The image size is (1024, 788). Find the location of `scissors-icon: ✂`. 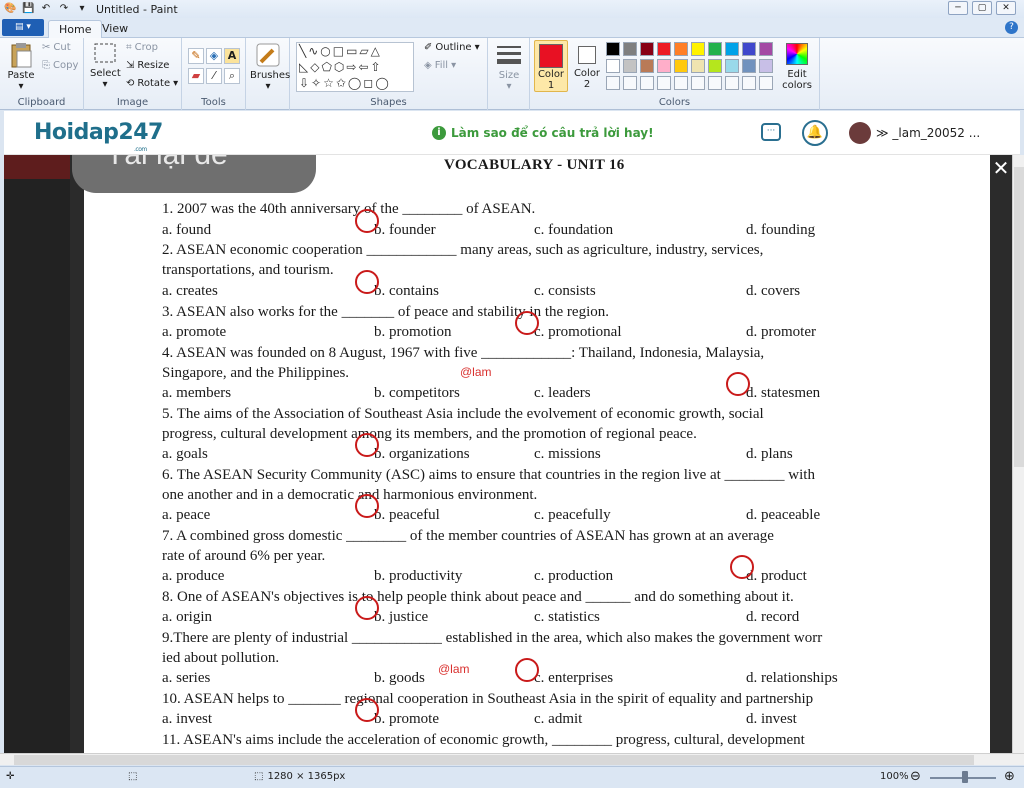

scissors-icon: ✂ is located at coordinates (46, 47).